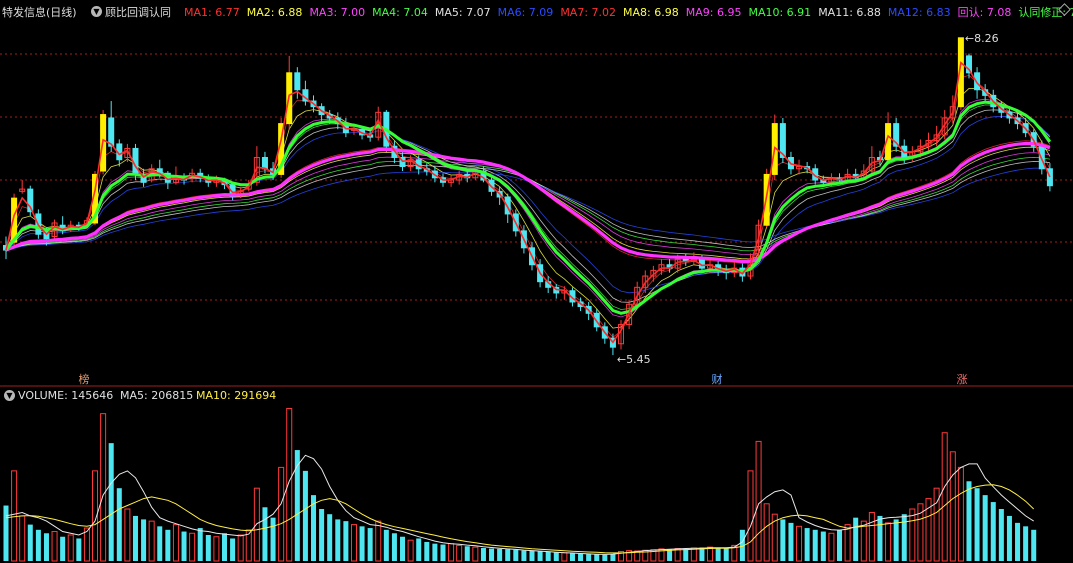 This screenshot has height=563, width=1073. I want to click on event-marker-1: 财, so click(717, 379).